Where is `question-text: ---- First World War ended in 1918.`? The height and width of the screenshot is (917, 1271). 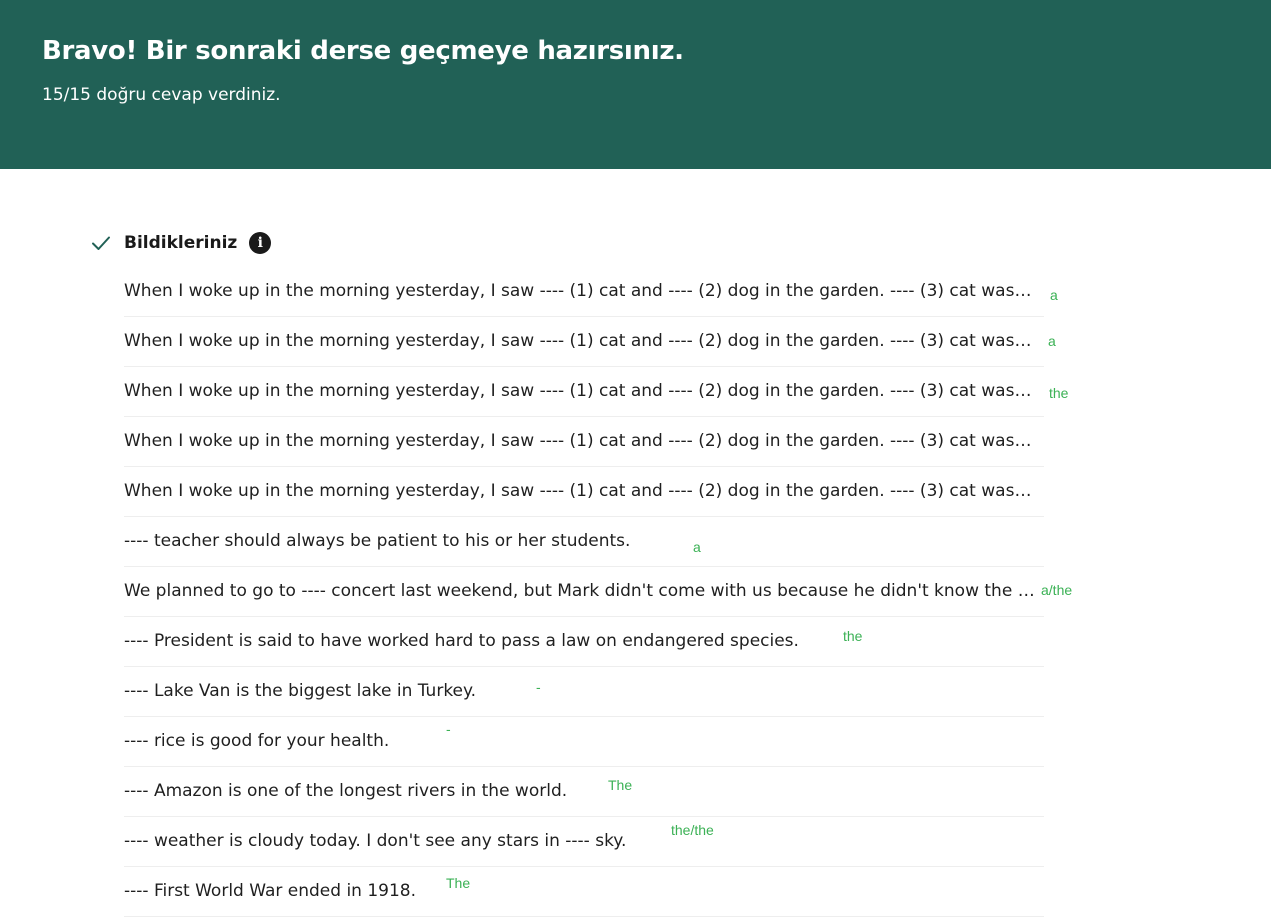 question-text: ---- First World War ended in 1918. is located at coordinates (270, 891).